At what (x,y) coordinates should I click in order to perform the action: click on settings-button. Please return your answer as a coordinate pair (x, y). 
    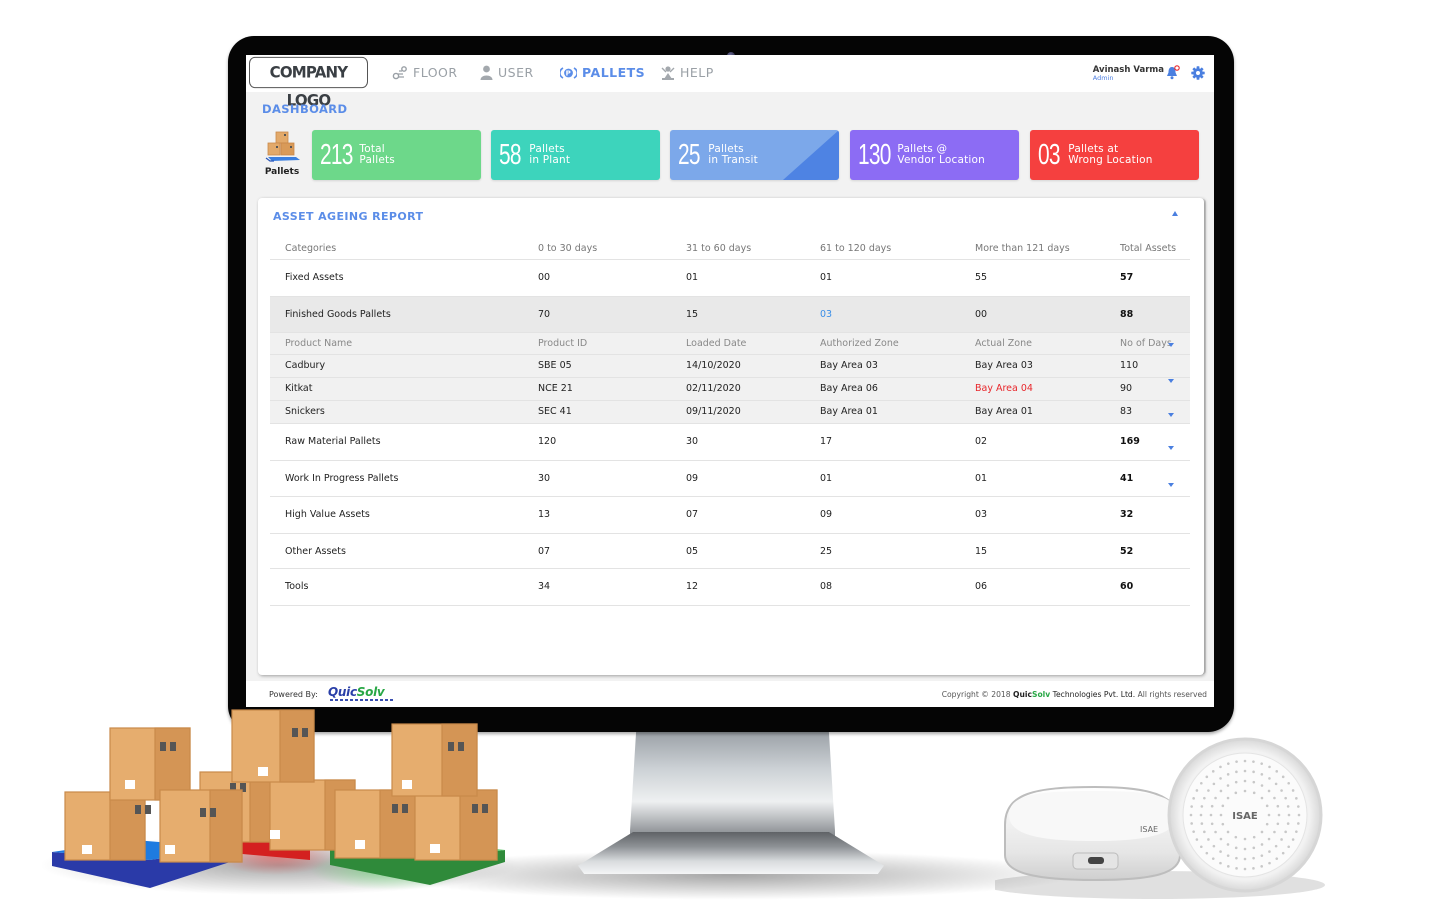
    Looking at the image, I should click on (1198, 74).